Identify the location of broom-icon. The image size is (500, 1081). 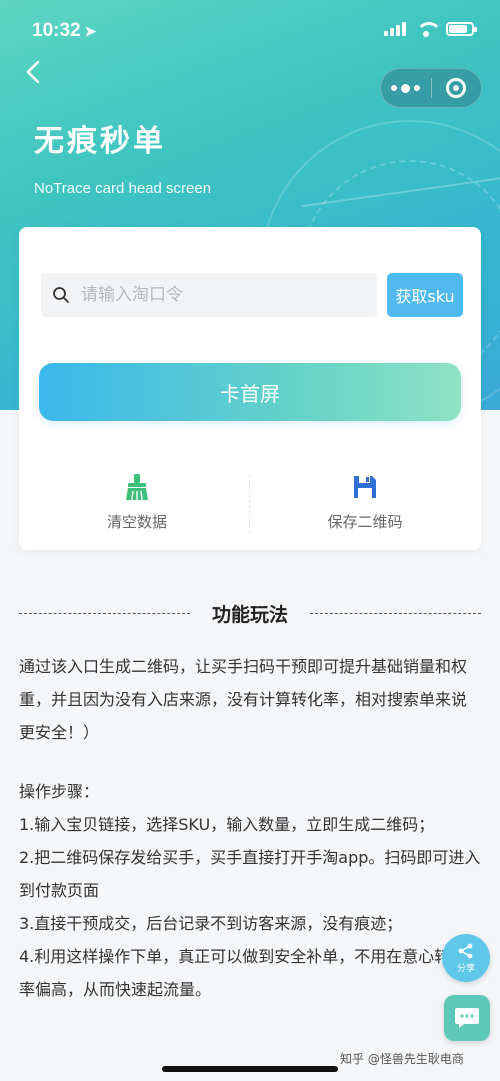
(137, 487).